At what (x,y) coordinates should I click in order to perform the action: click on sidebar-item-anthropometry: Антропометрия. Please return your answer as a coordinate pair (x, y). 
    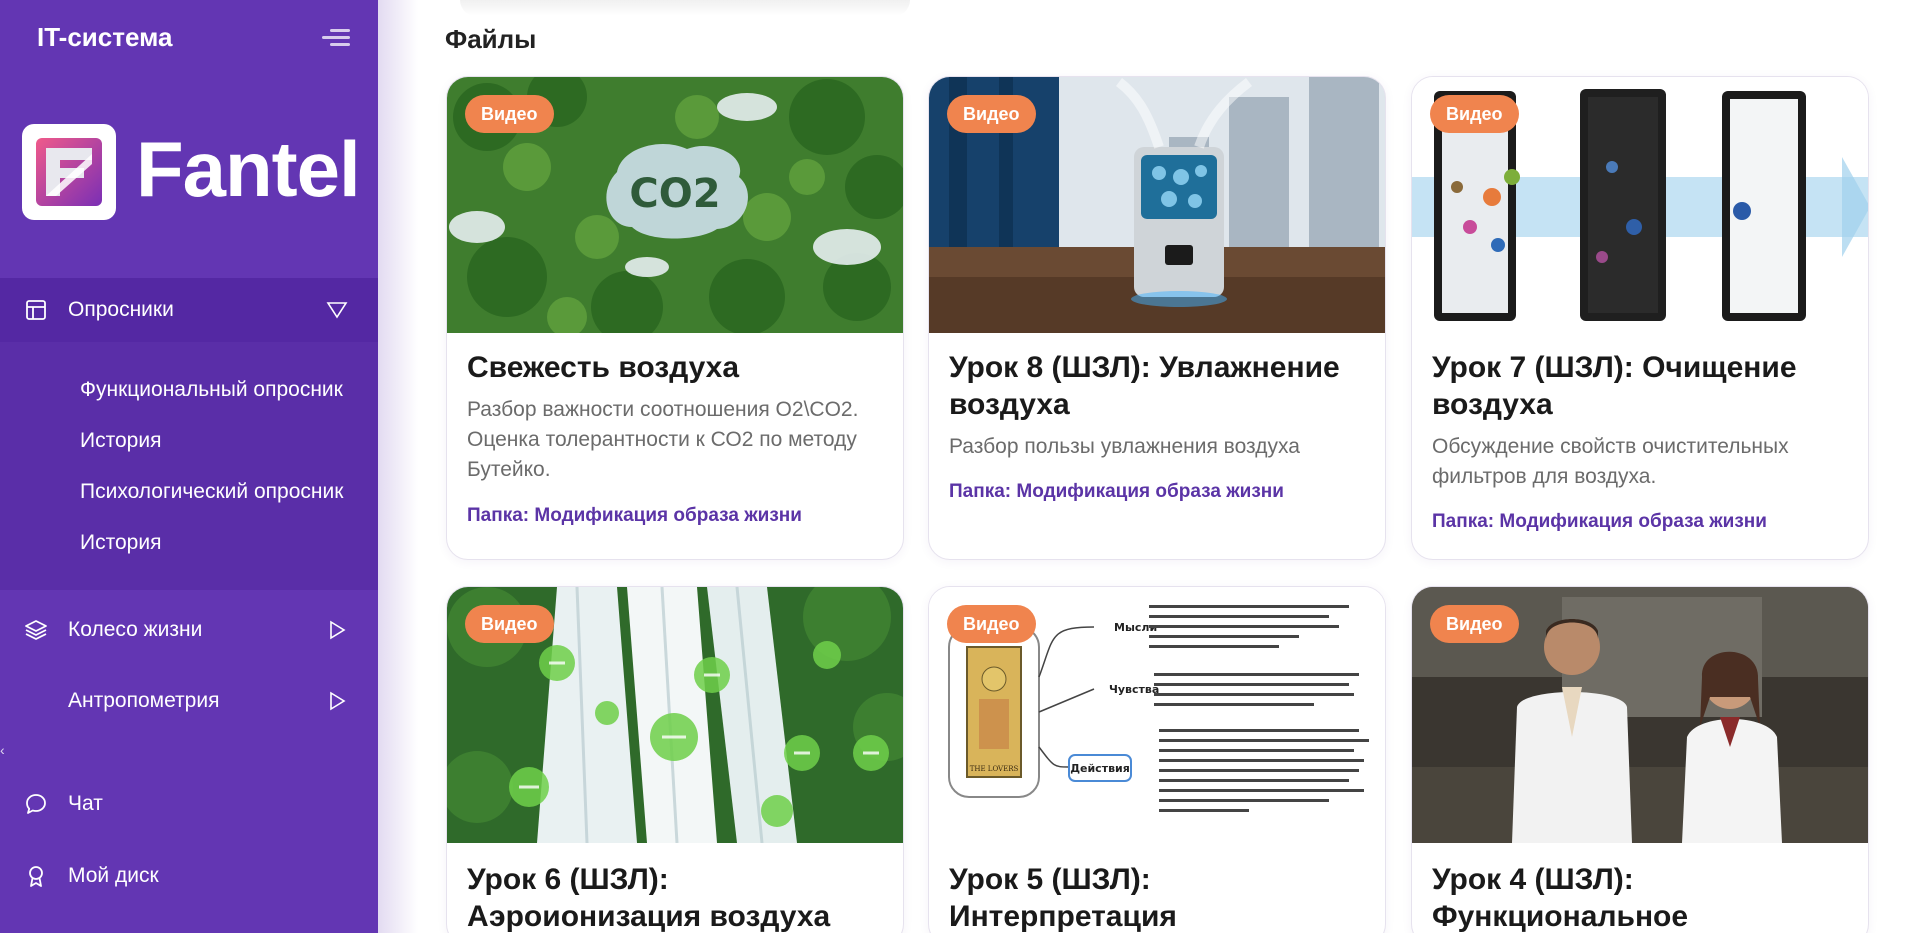
    Looking at the image, I should click on (189, 701).